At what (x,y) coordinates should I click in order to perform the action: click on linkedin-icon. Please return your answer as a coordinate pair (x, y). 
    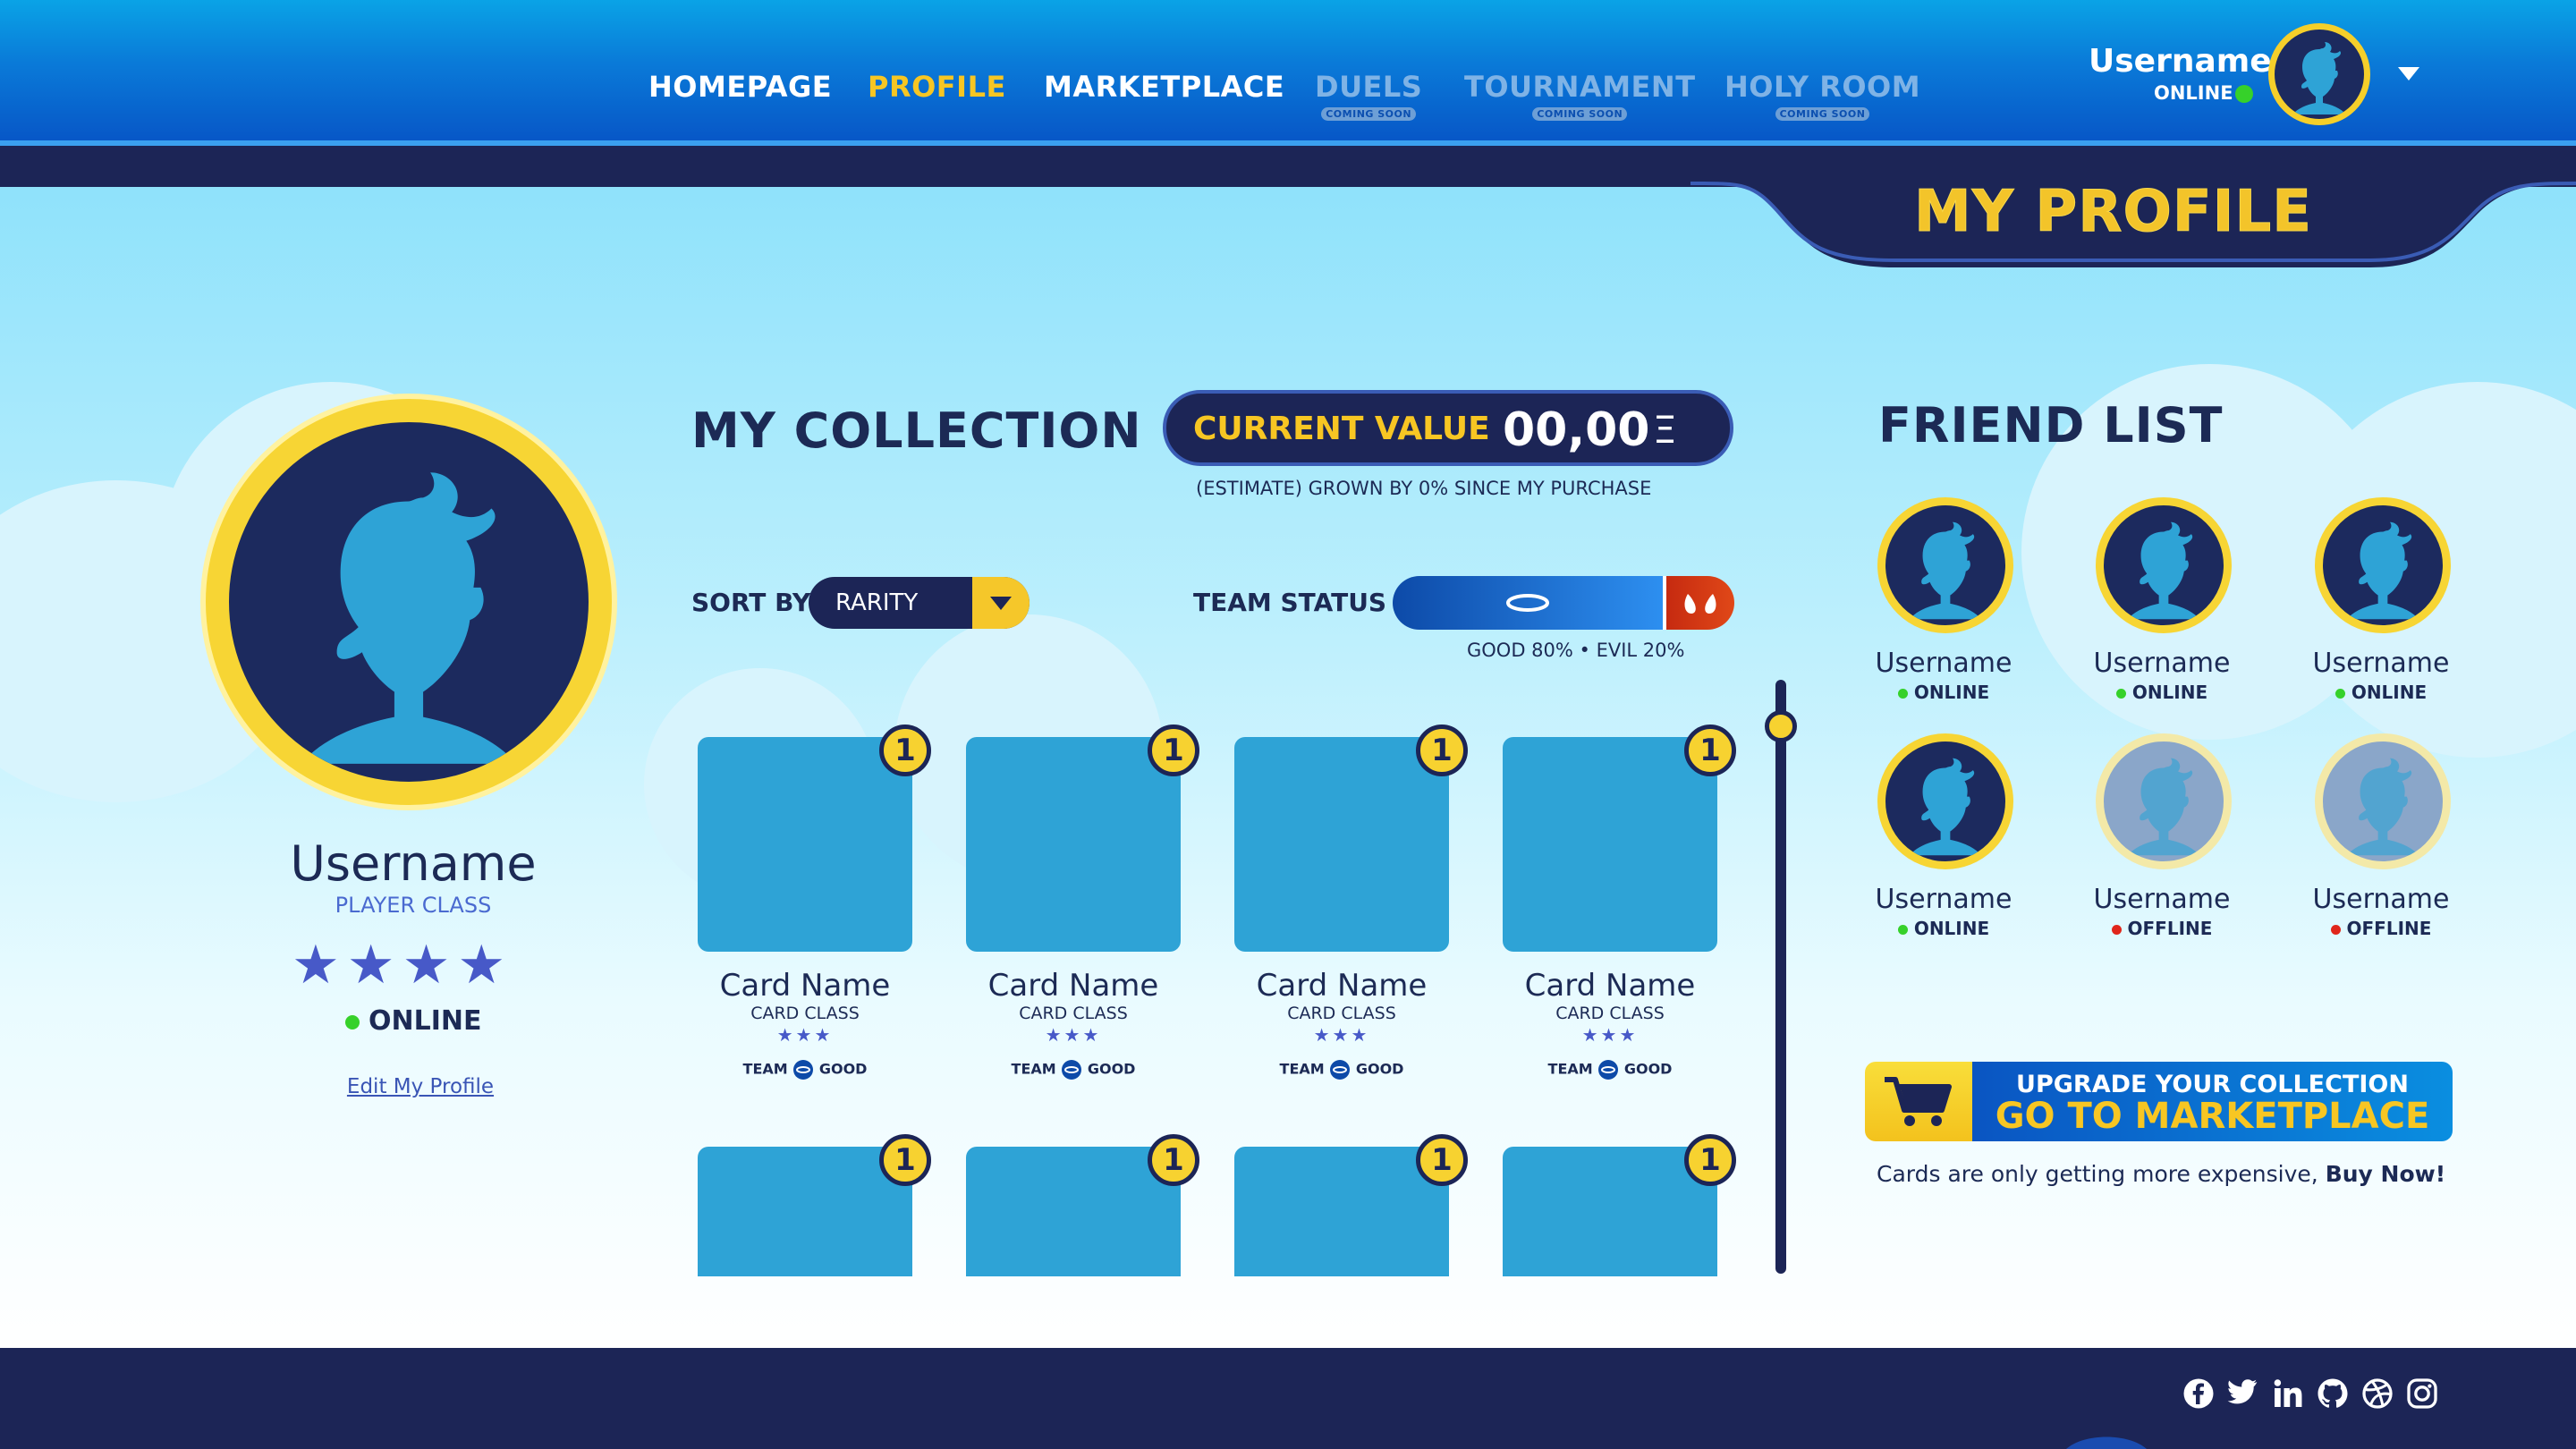
    Looking at the image, I should click on (2288, 1393).